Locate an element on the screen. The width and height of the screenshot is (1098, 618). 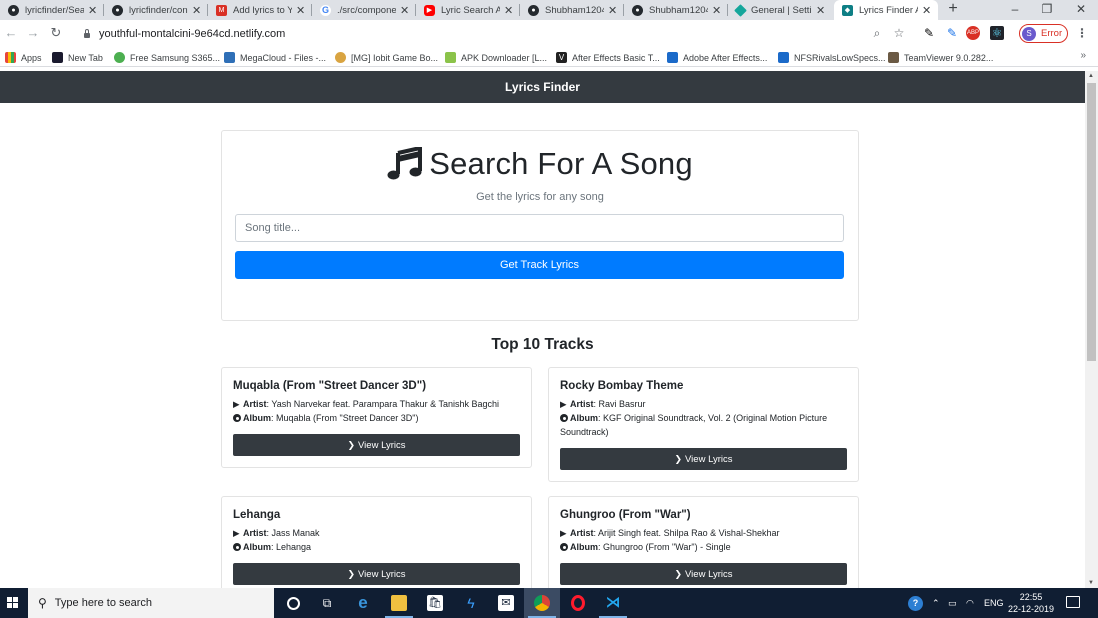
taskbar-search-placeholder: Type here to search is located at coordinates (103, 603).